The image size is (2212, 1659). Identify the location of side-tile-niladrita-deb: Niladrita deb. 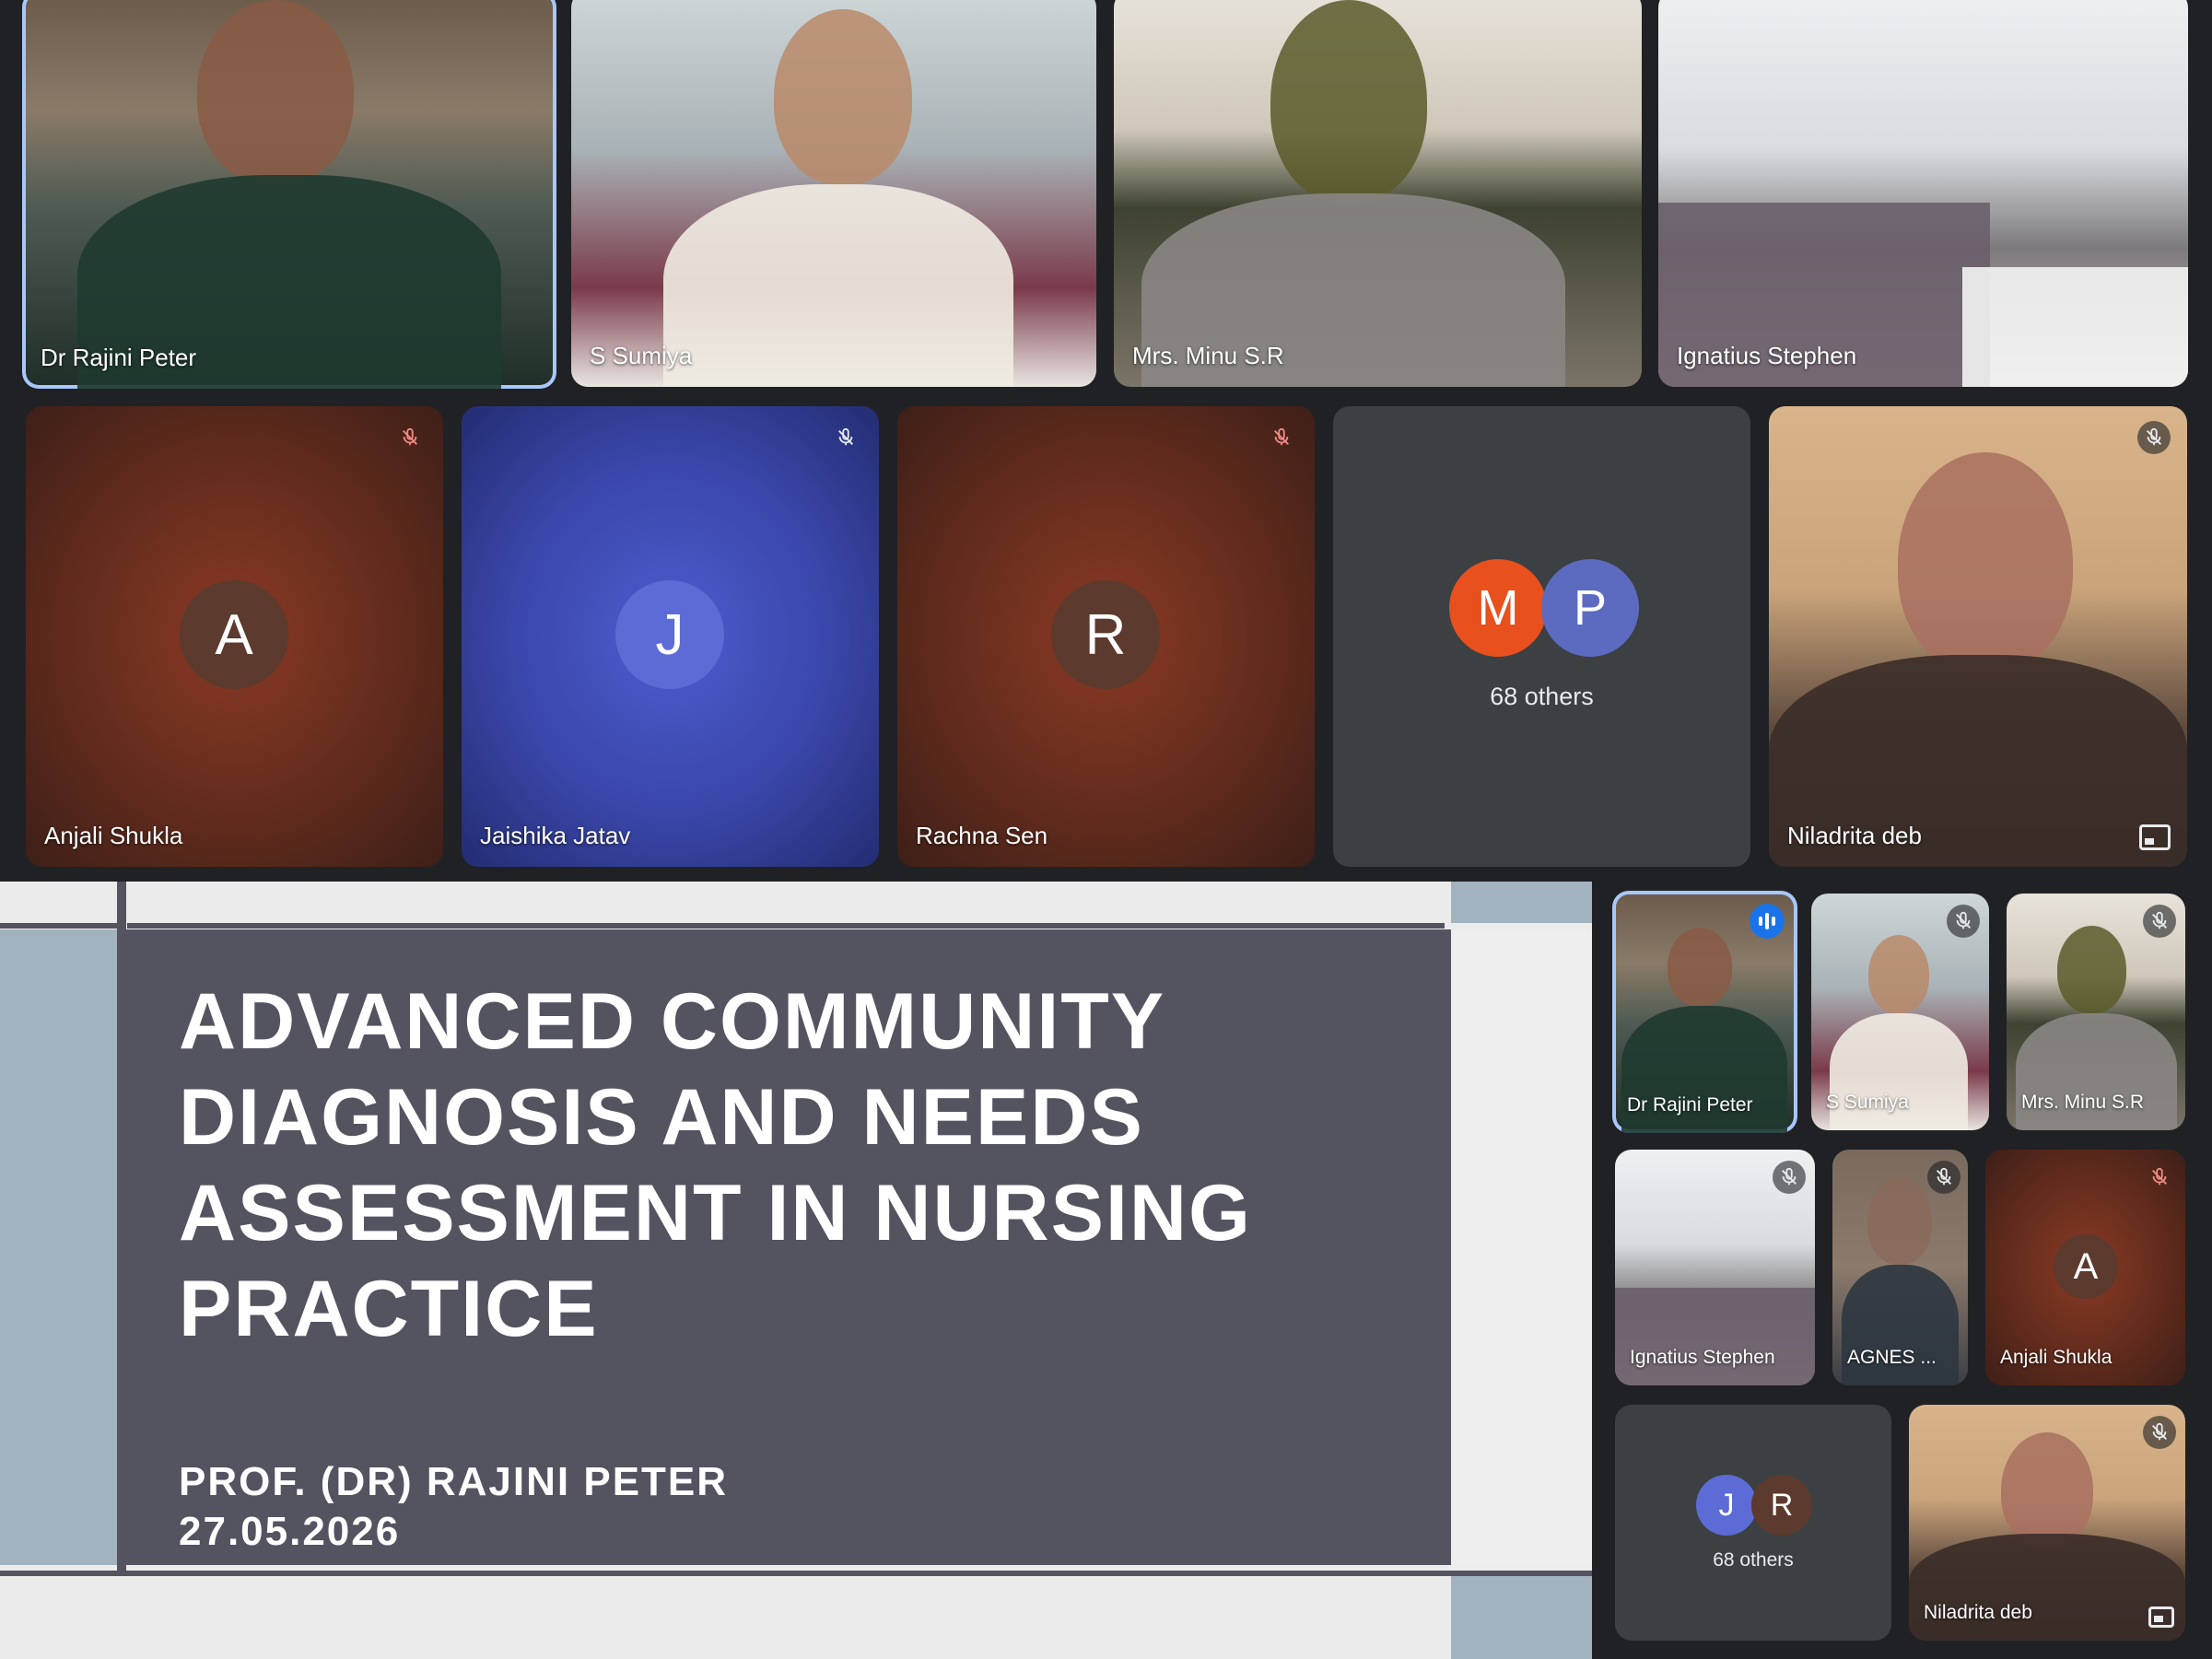
(2047, 1523).